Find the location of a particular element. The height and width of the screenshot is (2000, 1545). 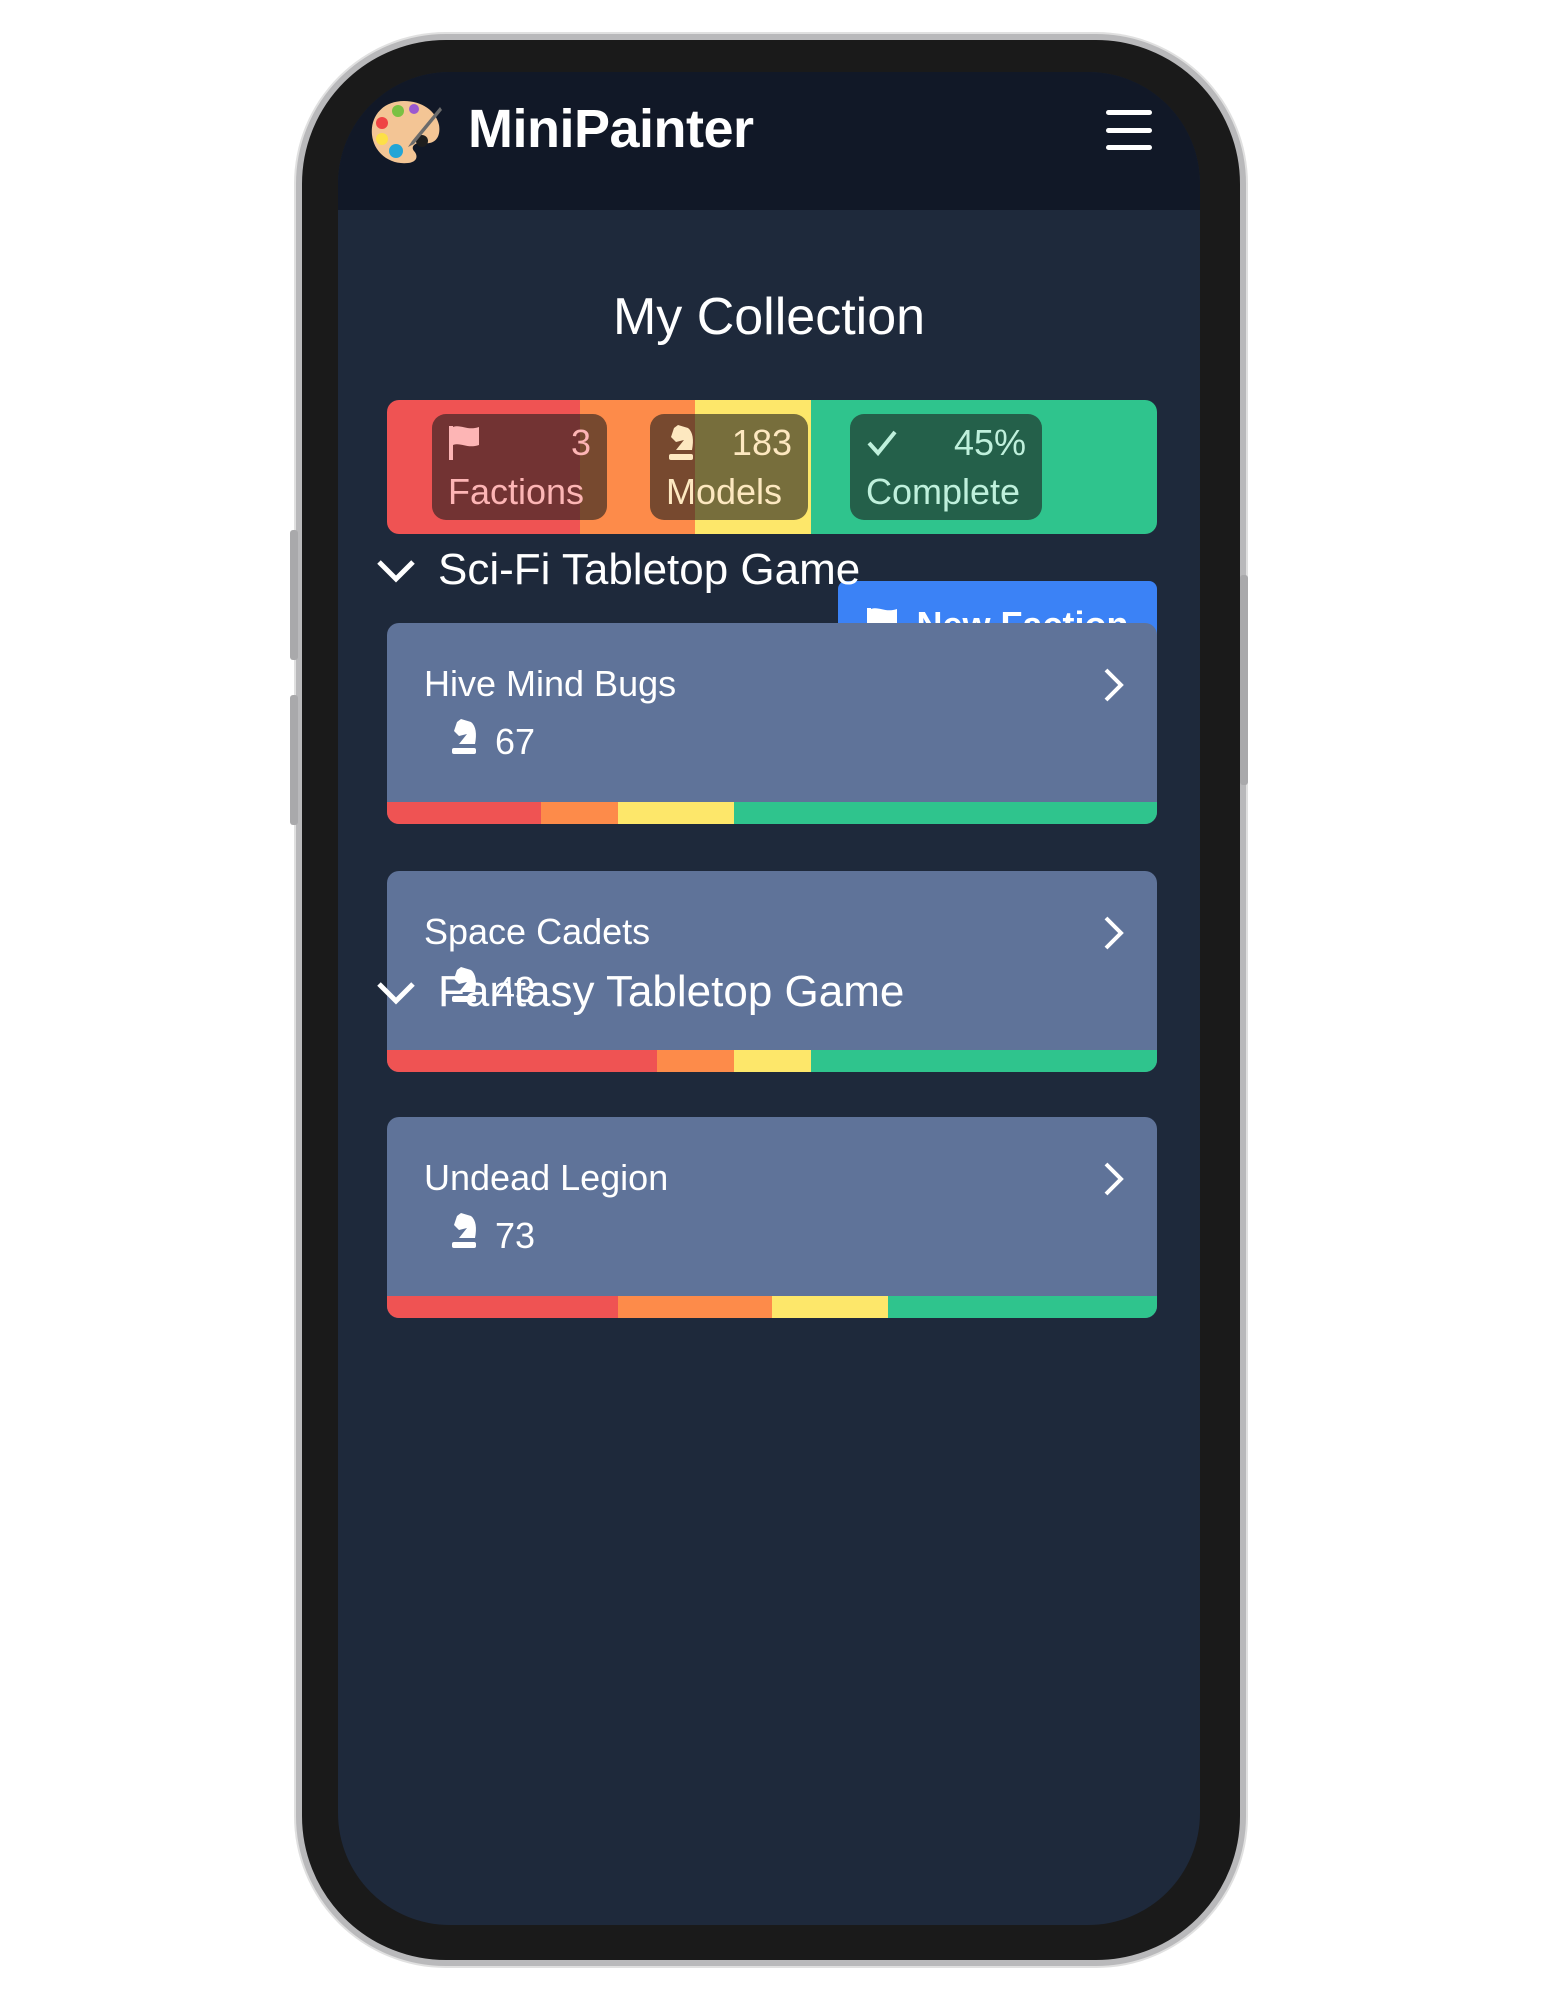

flag-icon is located at coordinates (464, 443).